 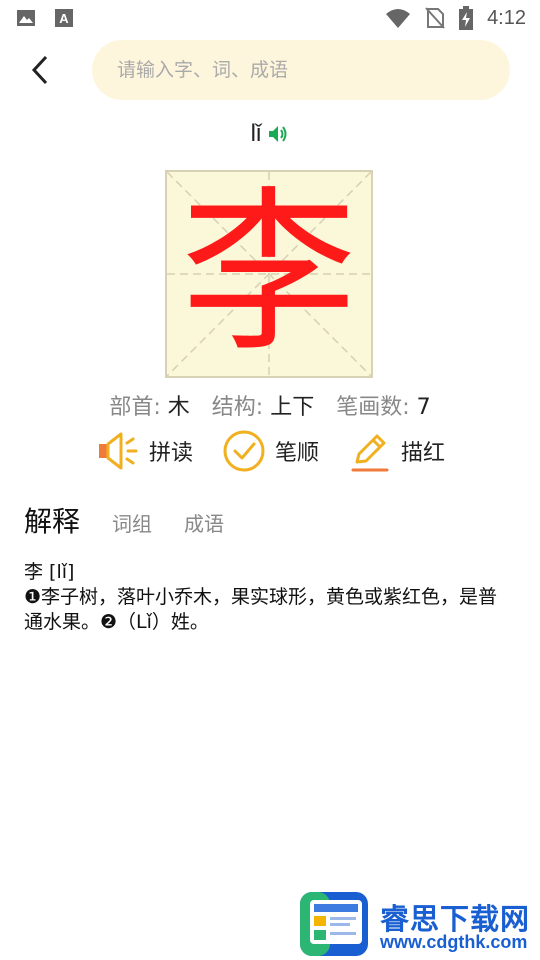 I want to click on pinyin-read-label: 拼读, so click(x=170, y=453).